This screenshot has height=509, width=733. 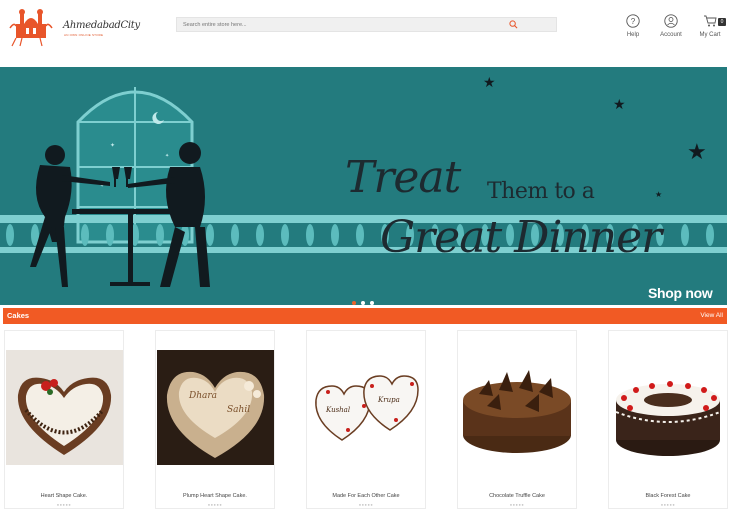 I want to click on svg-text: Krupa, so click(x=388, y=400).